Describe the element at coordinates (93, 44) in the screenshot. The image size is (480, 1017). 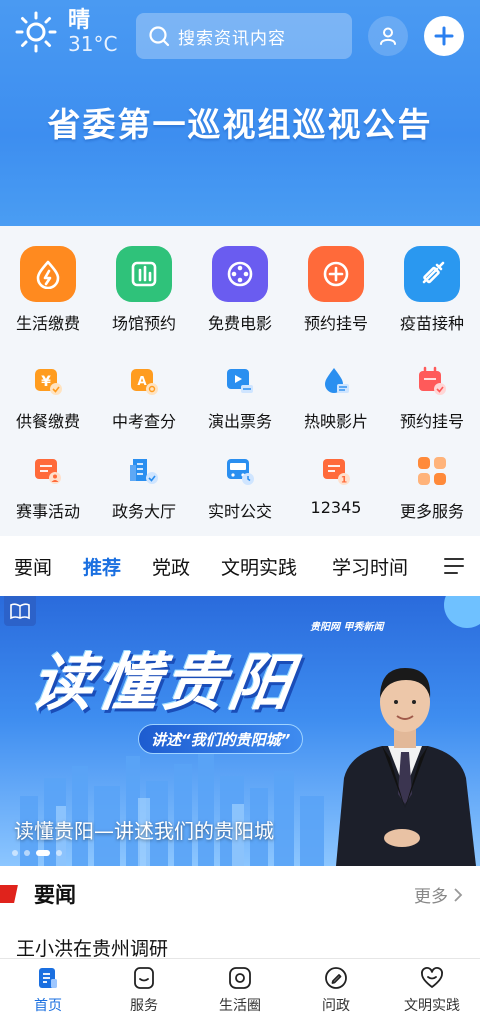
I see `weather-temperature: 31°C` at that location.